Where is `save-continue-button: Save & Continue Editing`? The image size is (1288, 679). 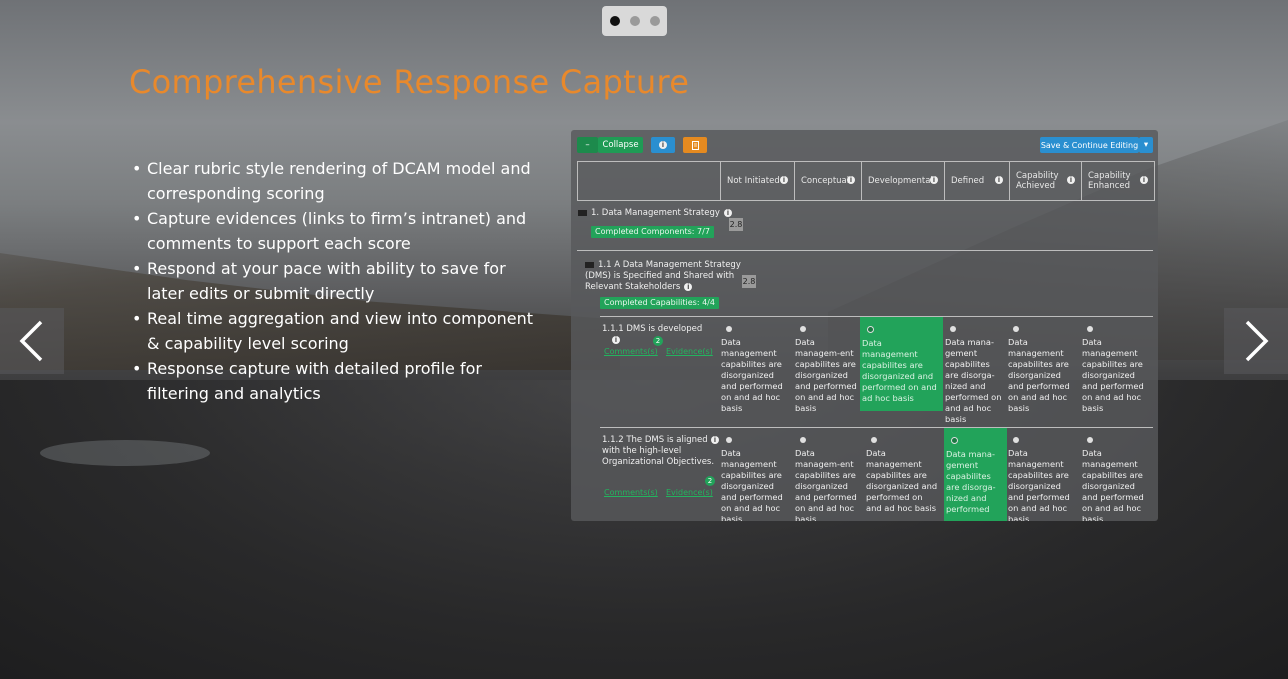
save-continue-button: Save & Continue Editing is located at coordinates (1089, 145).